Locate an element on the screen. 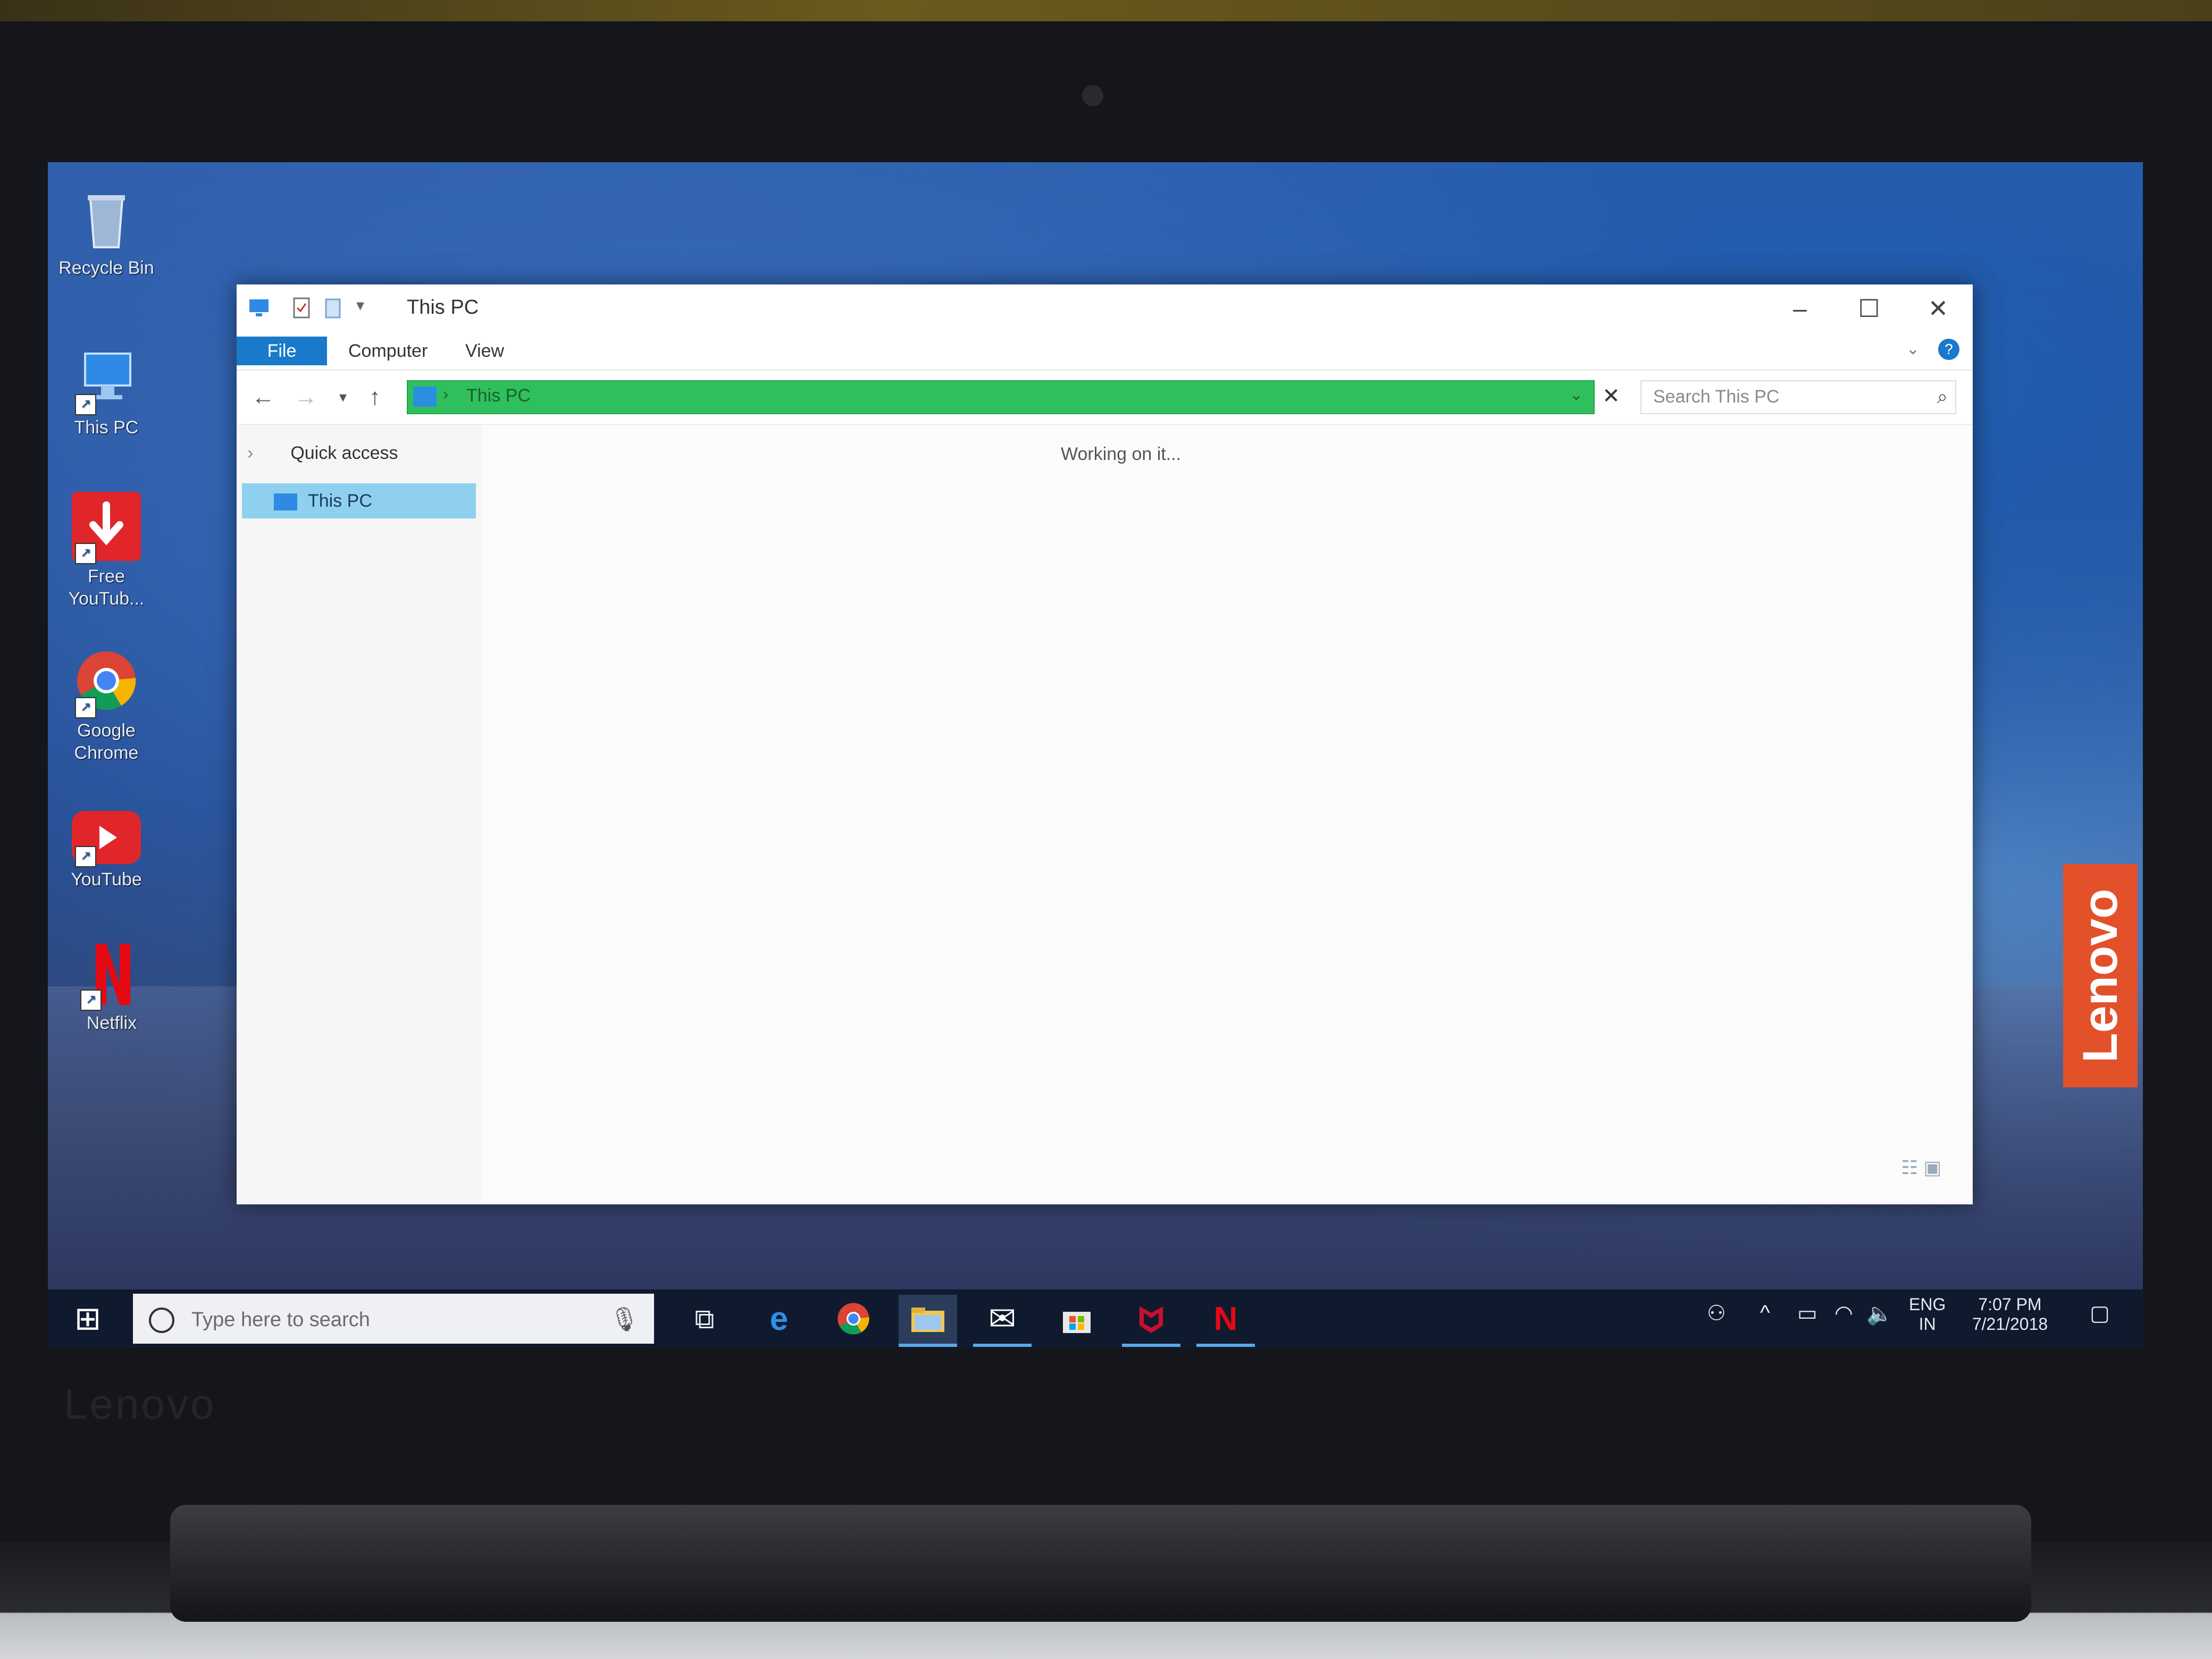 The image size is (2212, 1659). sidebar-item-label: Quick access is located at coordinates (344, 453).